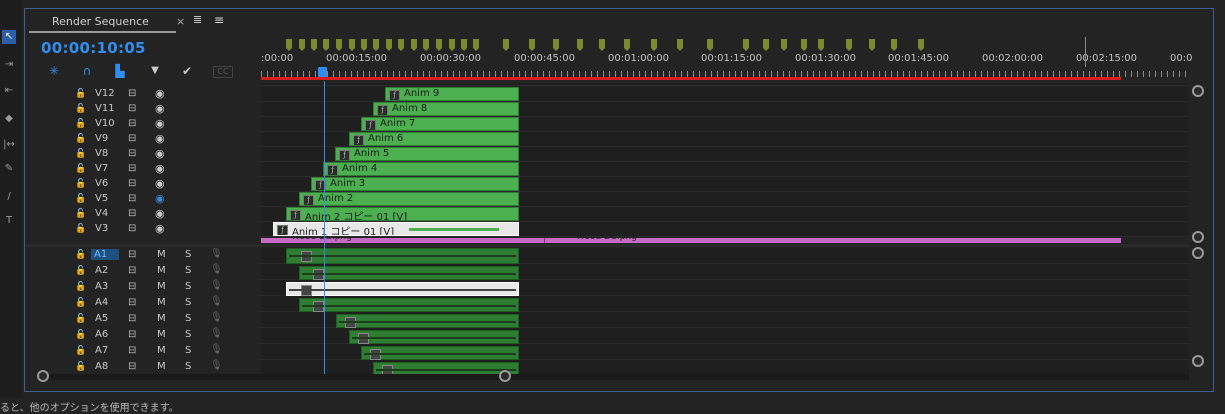 The image size is (1225, 414). I want to click on video-clip: ƒ Anim 8, so click(446, 109).